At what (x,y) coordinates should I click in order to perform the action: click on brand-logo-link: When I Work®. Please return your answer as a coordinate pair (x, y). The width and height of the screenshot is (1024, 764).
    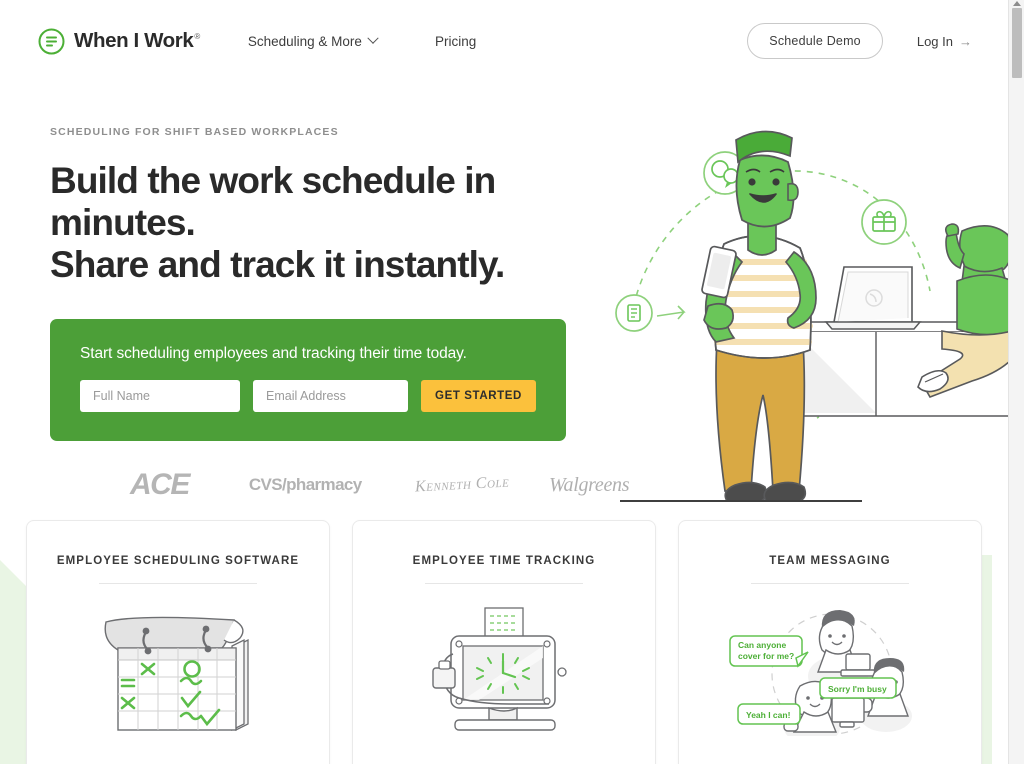
    Looking at the image, I should click on (119, 41).